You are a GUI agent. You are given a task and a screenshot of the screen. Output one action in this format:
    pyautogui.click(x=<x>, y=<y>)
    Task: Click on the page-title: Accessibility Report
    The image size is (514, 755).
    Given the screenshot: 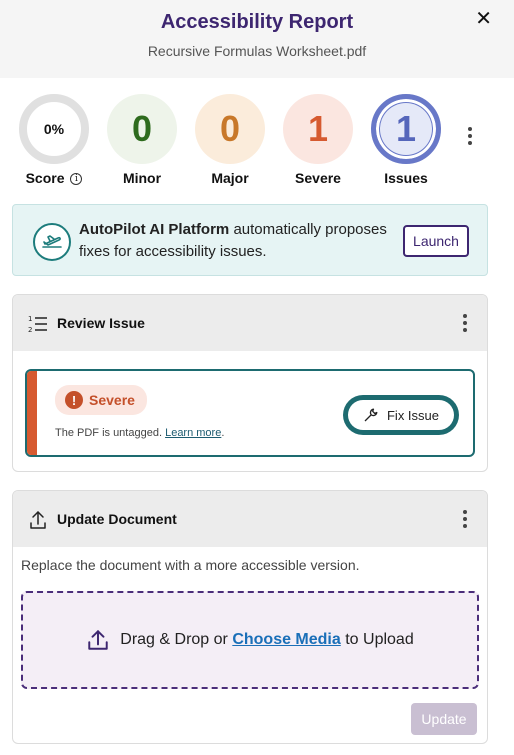 What is the action you would take?
    pyautogui.click(x=257, y=22)
    